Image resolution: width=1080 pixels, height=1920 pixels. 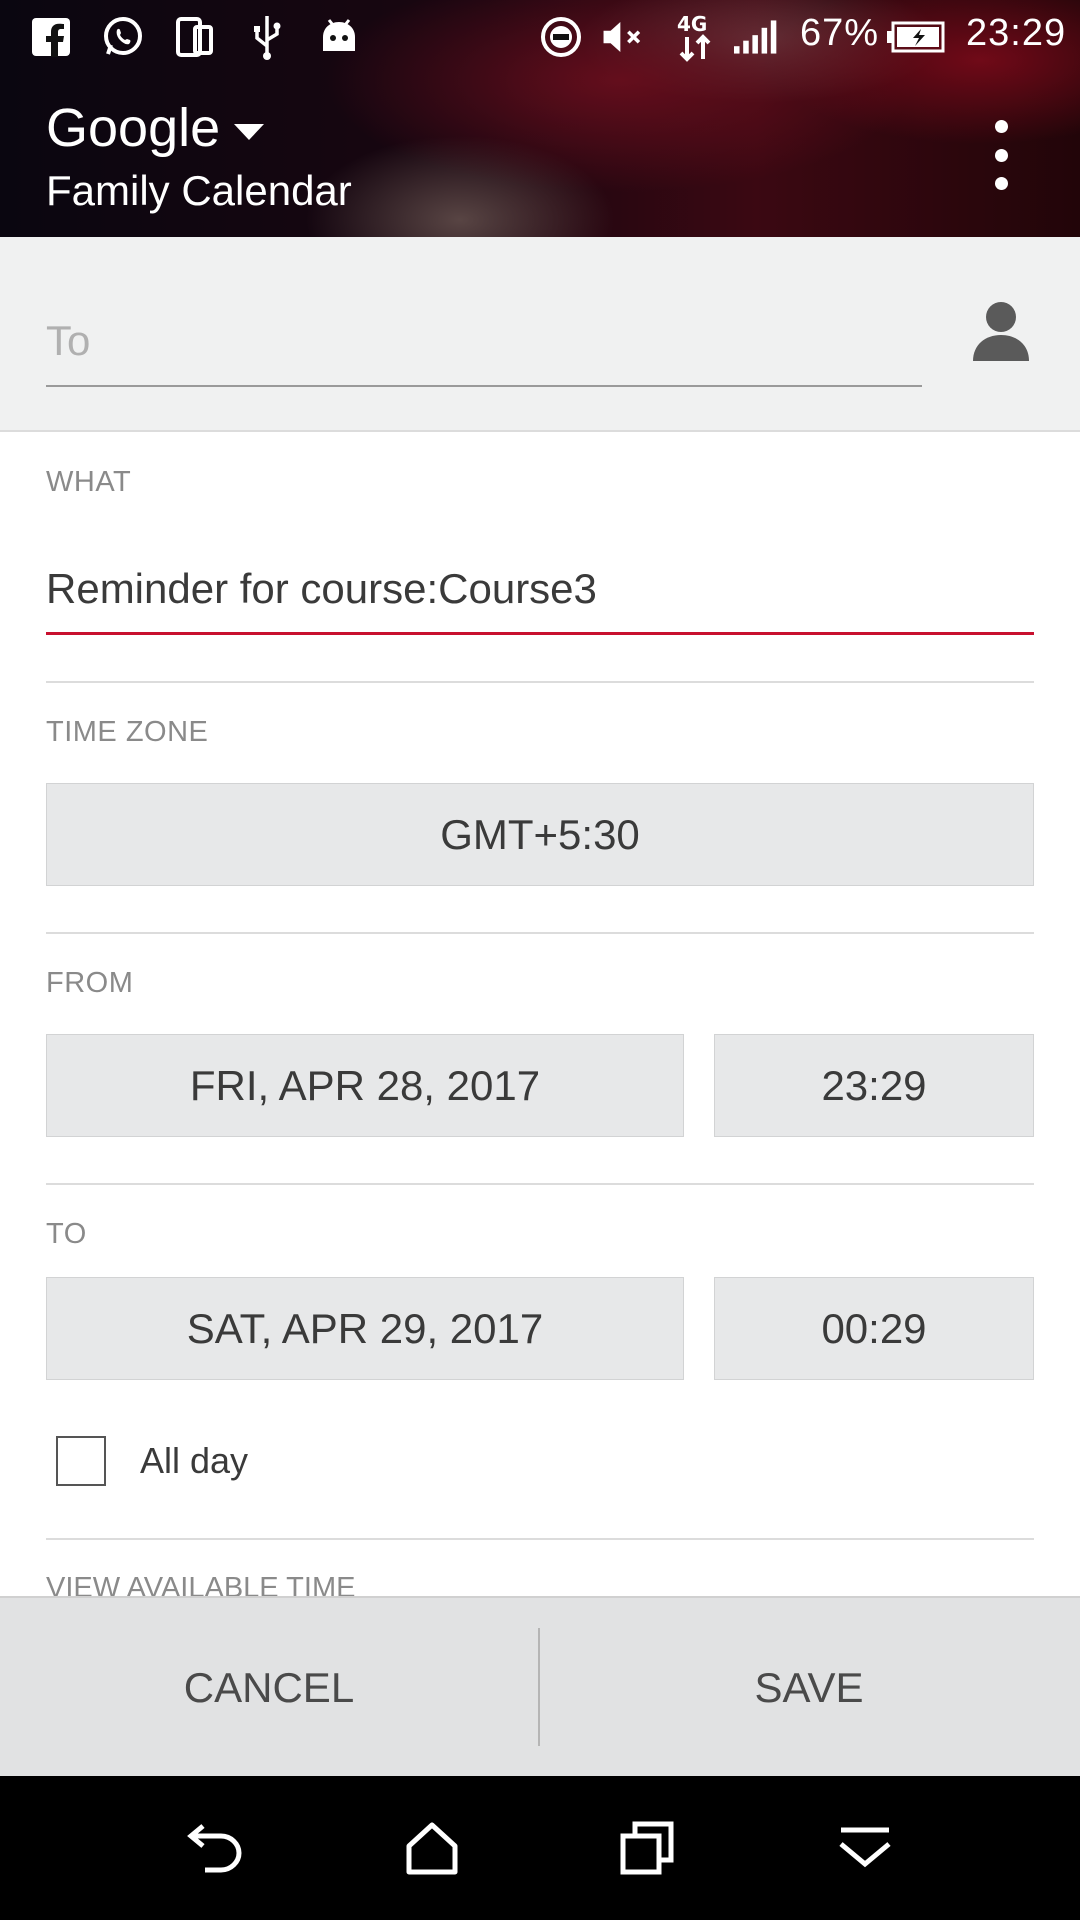 I want to click on time-zone-button: GMT+5:30, so click(x=540, y=834).